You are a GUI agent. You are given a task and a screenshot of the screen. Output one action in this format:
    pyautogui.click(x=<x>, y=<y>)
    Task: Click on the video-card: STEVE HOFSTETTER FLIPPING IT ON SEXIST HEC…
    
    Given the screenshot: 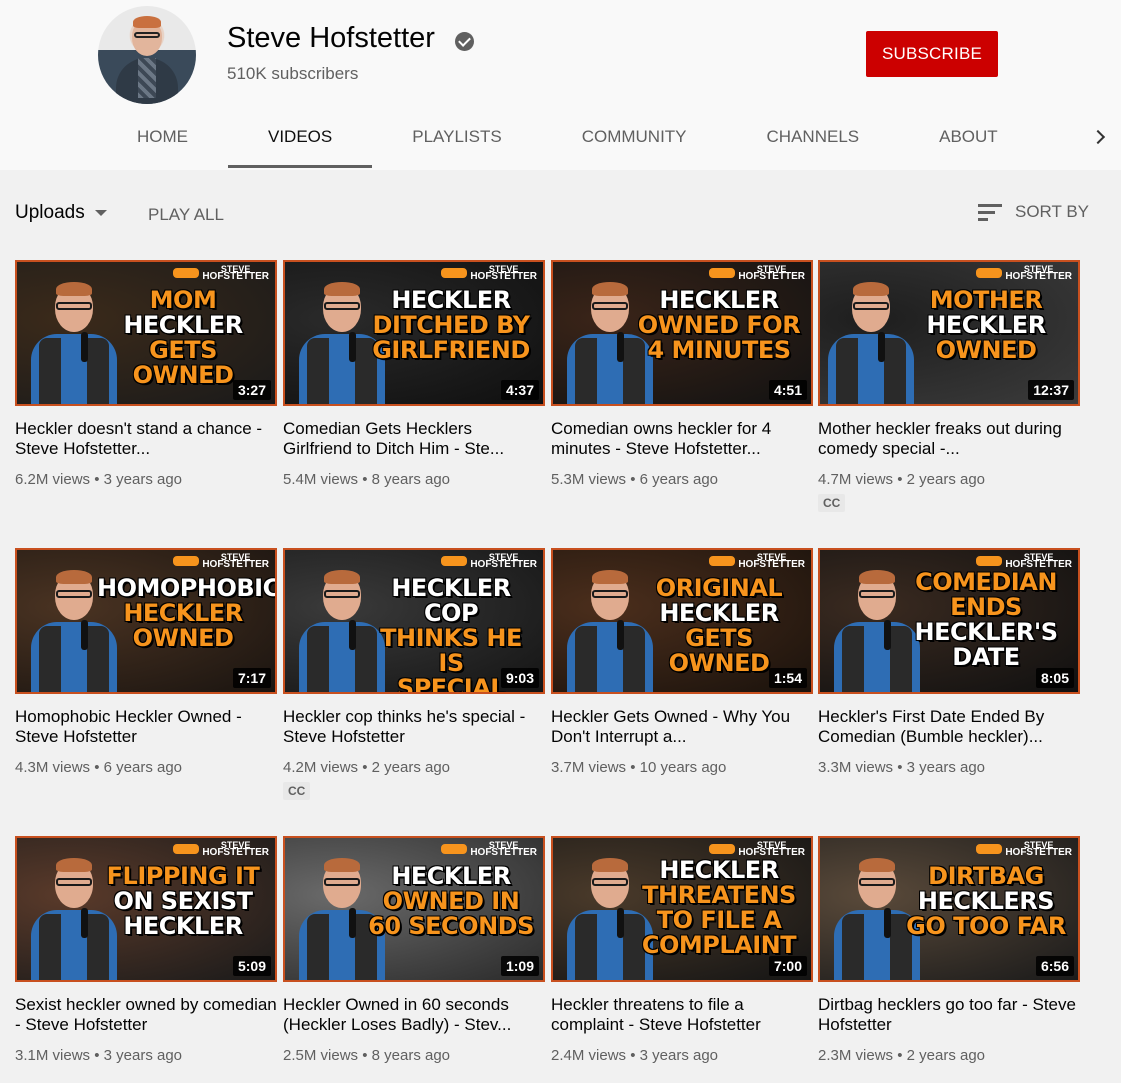 What is the action you would take?
    pyautogui.click(x=146, y=950)
    